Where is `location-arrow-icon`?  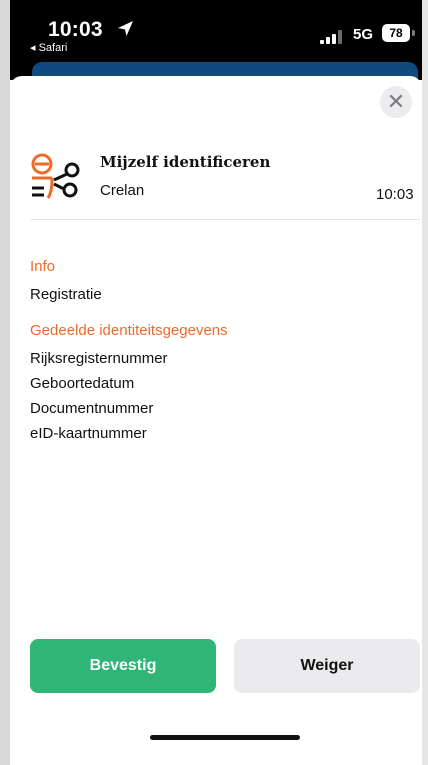
location-arrow-icon is located at coordinates (125, 28).